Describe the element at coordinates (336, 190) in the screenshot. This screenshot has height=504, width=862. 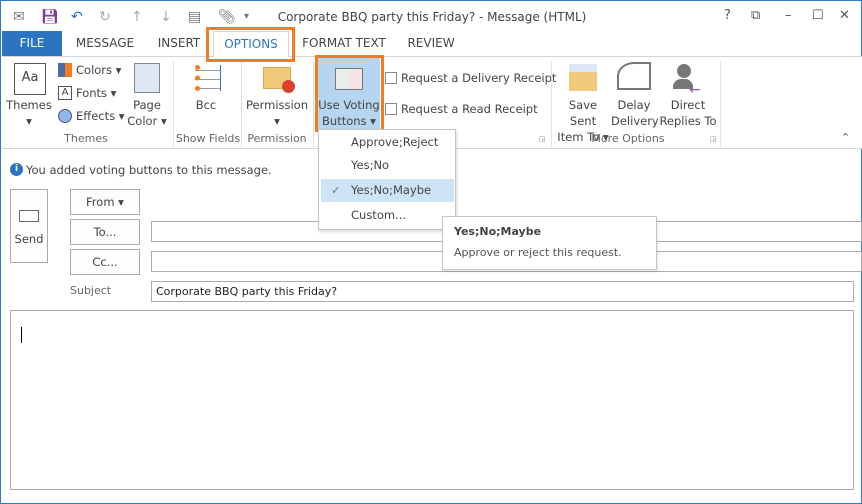
I see `checkmark-icon: ✓` at that location.